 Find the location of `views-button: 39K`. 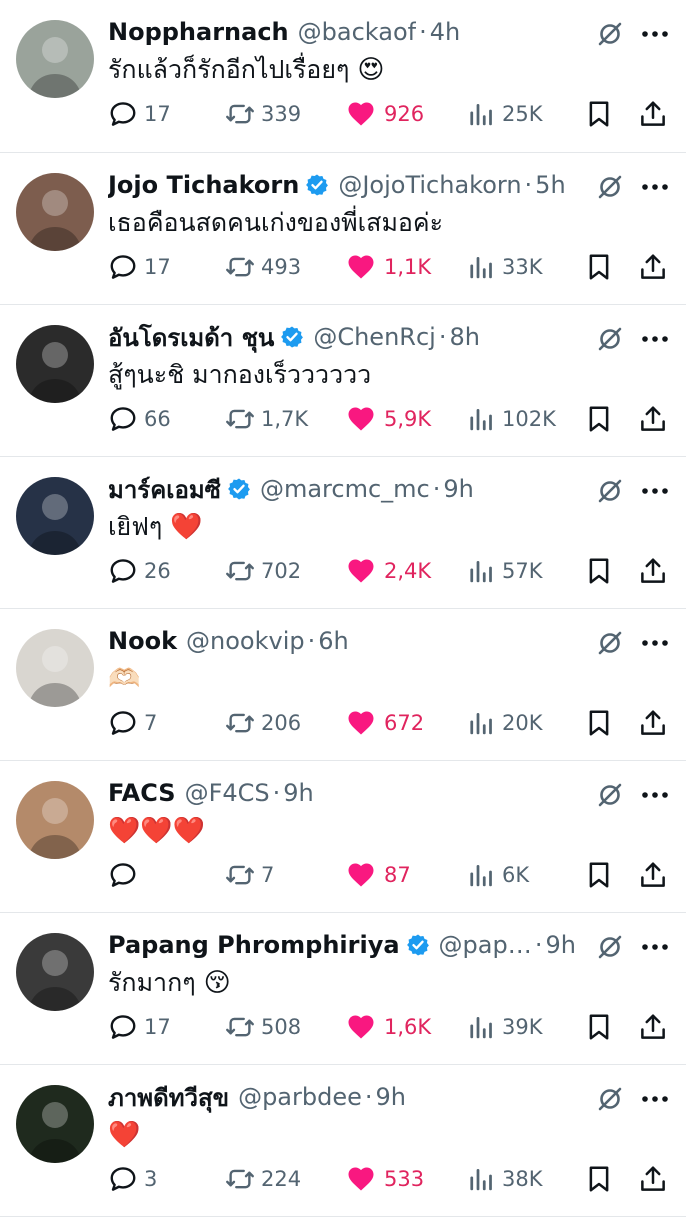

views-button: 39K is located at coordinates (504, 1027).